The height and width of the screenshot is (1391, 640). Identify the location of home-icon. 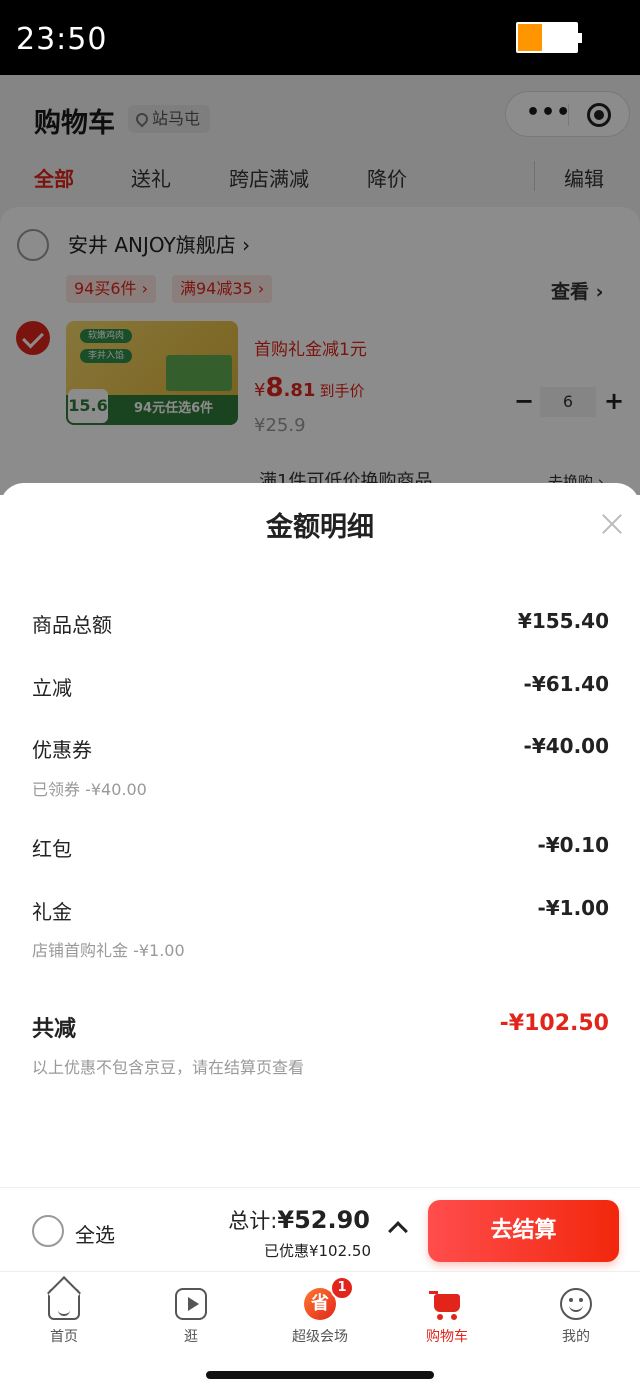
(64, 1304).